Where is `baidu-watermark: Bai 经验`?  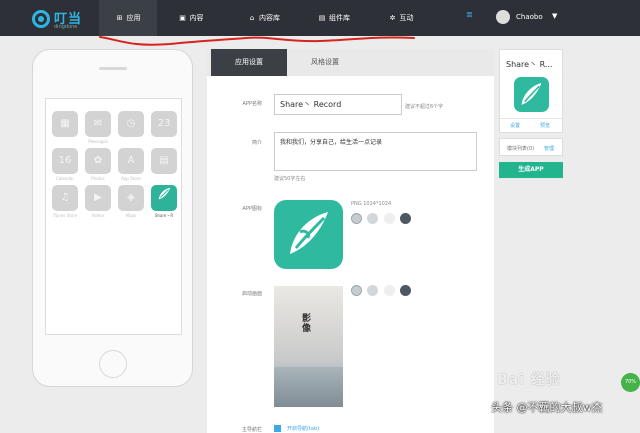
baidu-watermark: Bai 经验 is located at coordinates (529, 380).